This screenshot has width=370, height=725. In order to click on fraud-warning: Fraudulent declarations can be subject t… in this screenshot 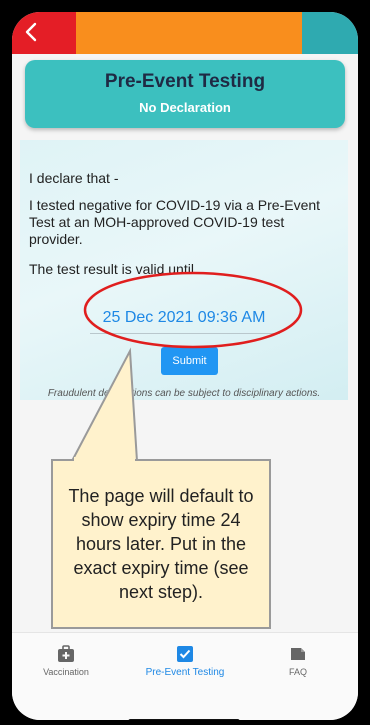, I will do `click(184, 393)`.